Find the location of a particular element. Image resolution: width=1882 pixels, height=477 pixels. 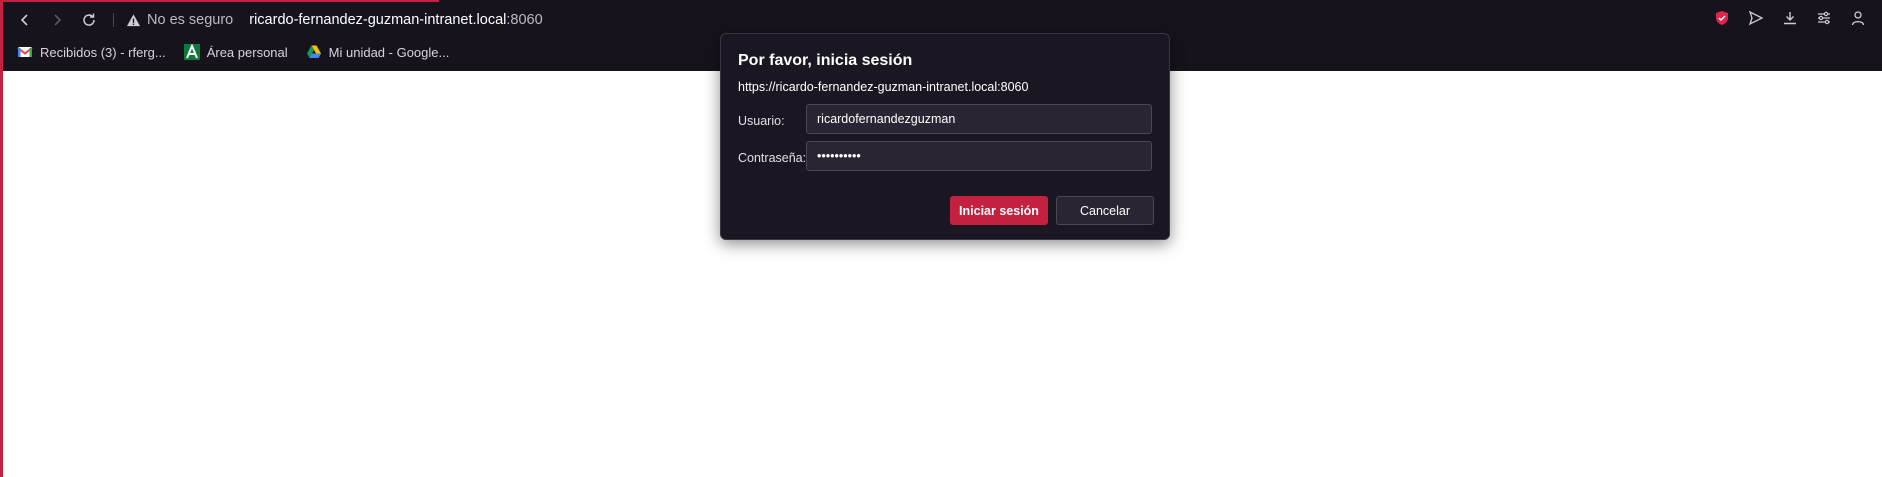

security-text: No es seguro is located at coordinates (190, 20).